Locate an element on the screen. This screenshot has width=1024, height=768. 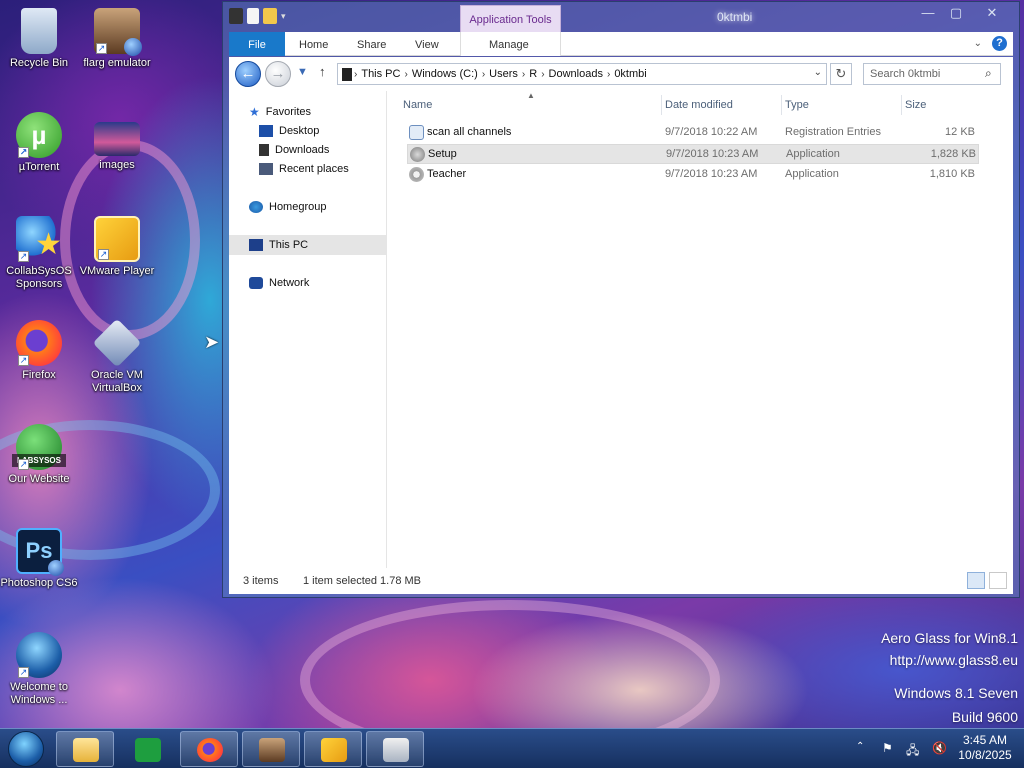
file-name: Teacher is located at coordinates (447, 174).